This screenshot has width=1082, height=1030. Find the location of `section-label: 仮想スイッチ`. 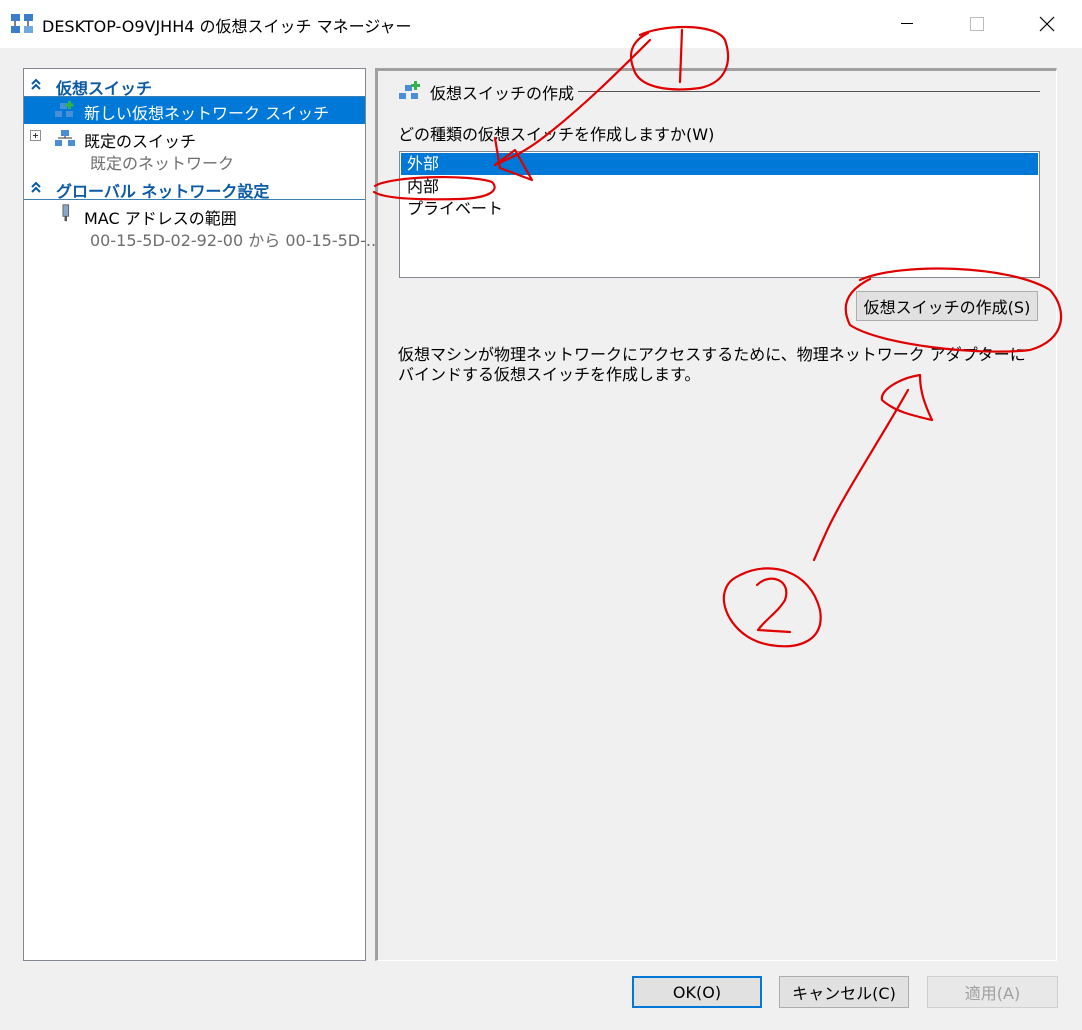

section-label: 仮想スイッチ is located at coordinates (104, 88).